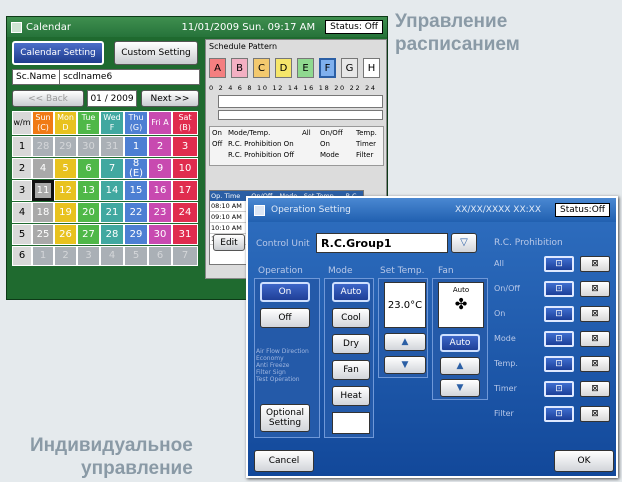  I want to click on calendar-day-cell: 27, so click(88, 234).